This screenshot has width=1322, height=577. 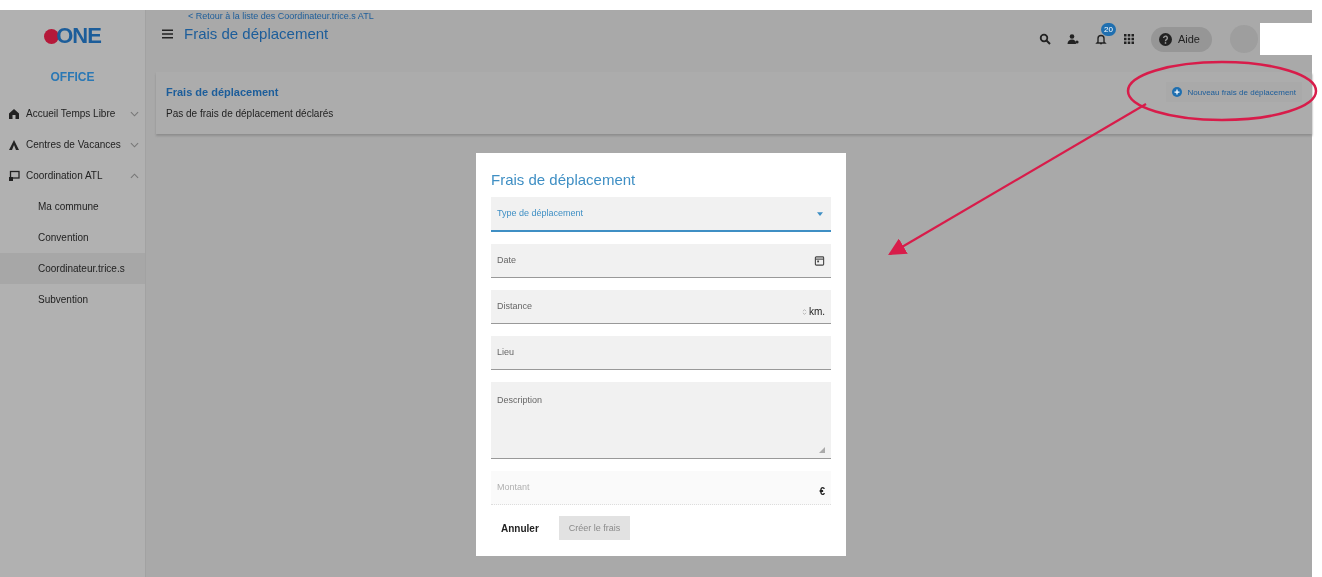 I want to click on input-field: Date, so click(x=661, y=261).